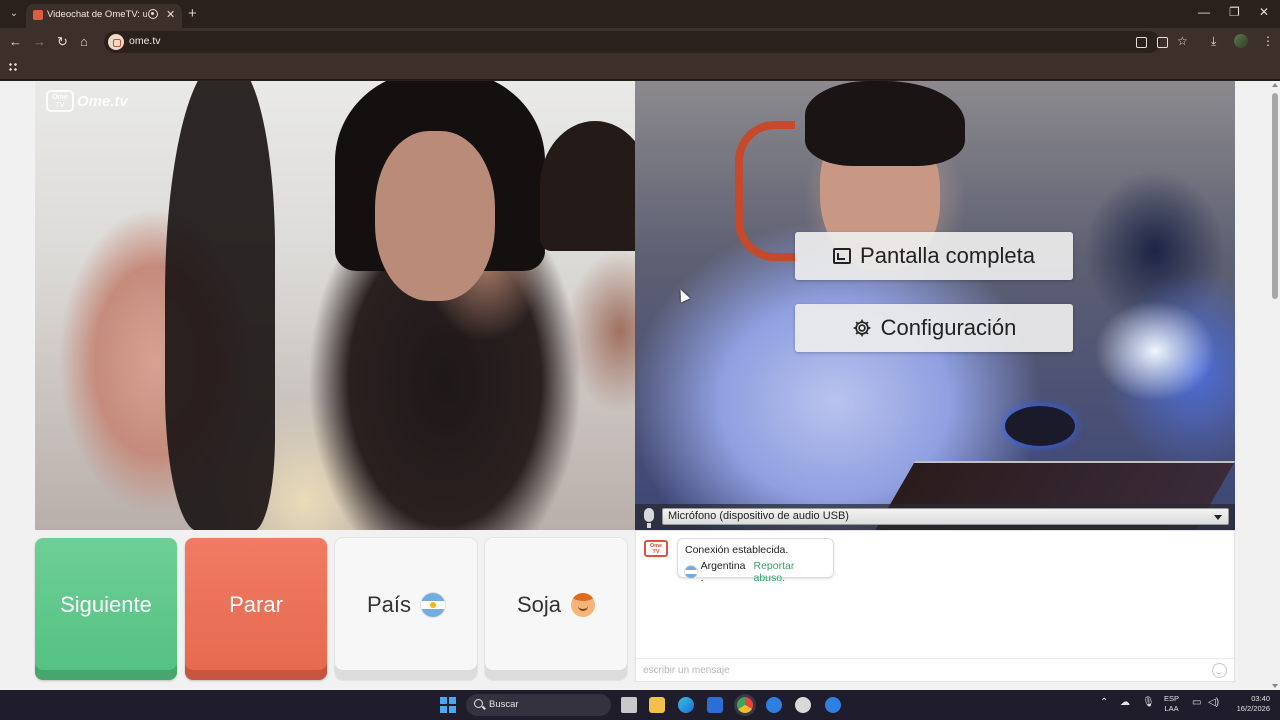 The image size is (1280, 720). I want to click on input-language: ESP LAA, so click(1171, 704).